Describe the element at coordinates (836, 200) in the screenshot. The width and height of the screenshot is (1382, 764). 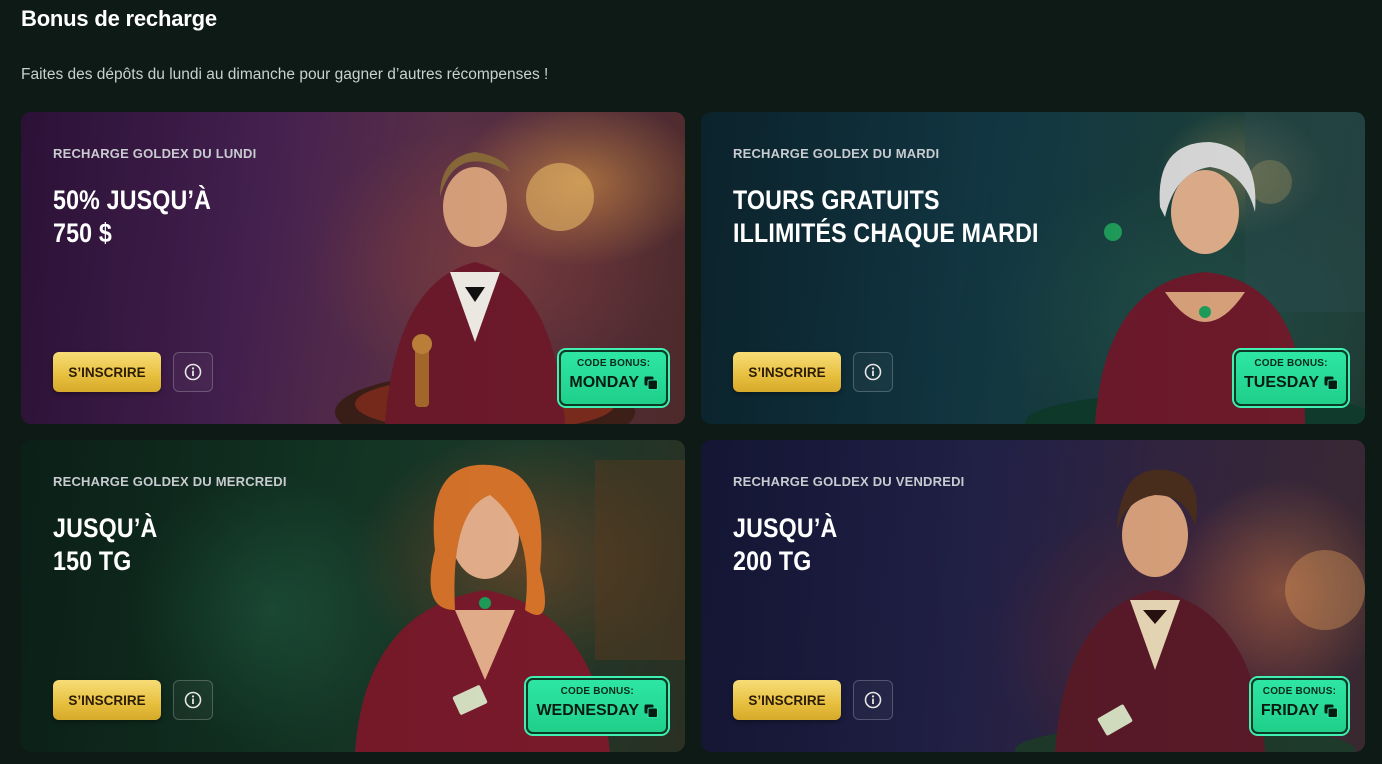
I see `headline-line-1: TOURS GRATUITS` at that location.